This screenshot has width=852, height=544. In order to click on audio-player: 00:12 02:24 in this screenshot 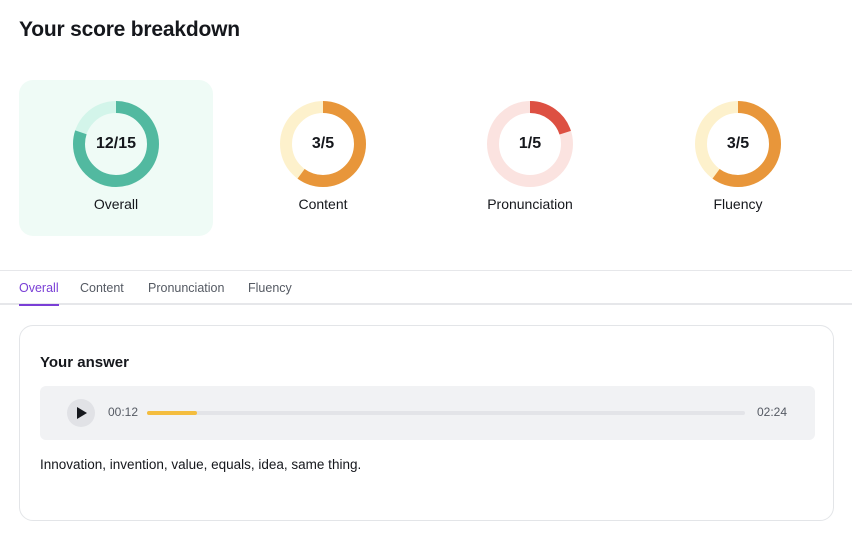, I will do `click(427, 413)`.